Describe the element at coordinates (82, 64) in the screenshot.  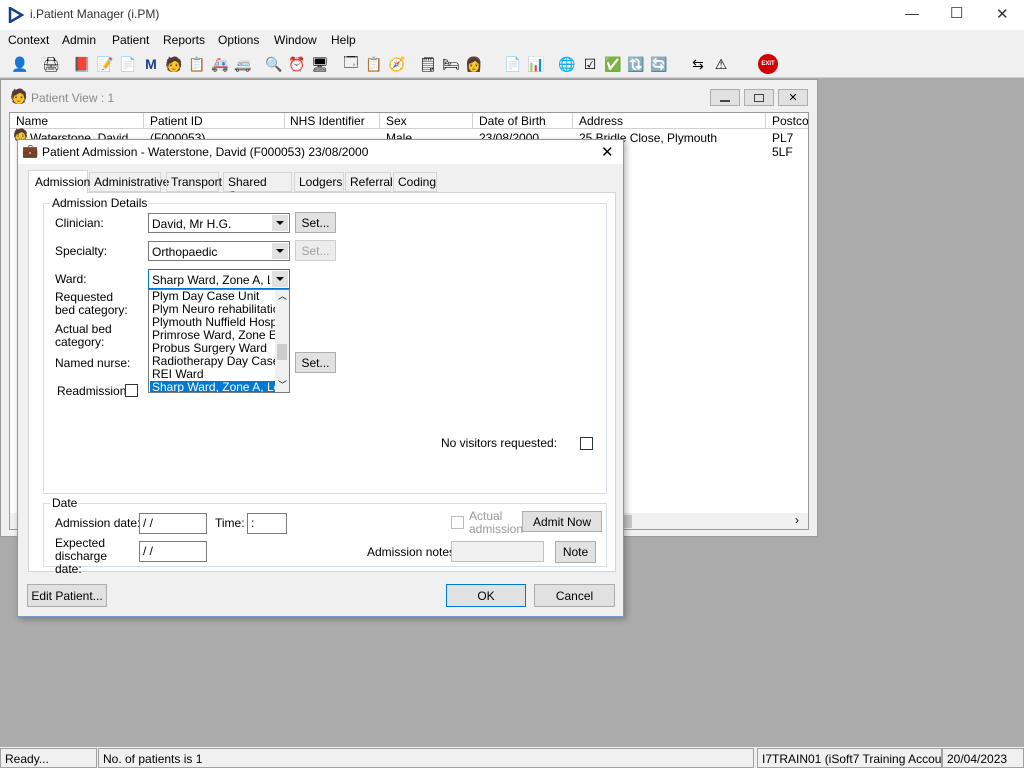
I see `book-icon: 📕` at that location.